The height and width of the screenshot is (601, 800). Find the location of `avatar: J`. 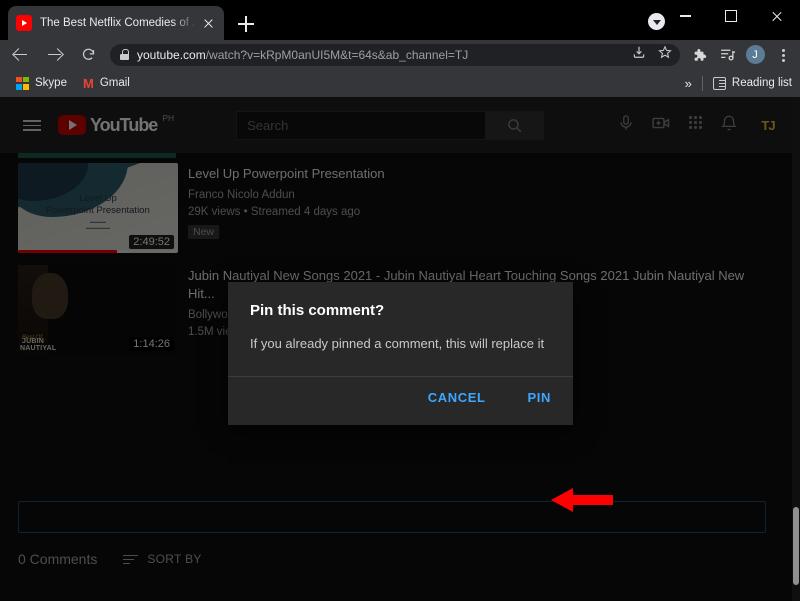

avatar: J is located at coordinates (755, 55).